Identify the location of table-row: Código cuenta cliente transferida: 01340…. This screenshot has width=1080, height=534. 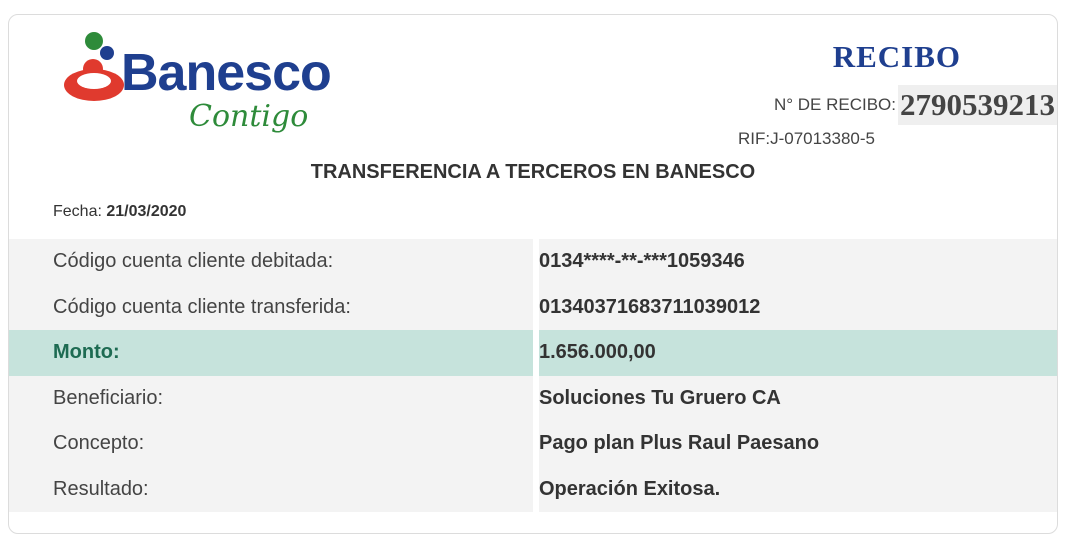
(533, 307).